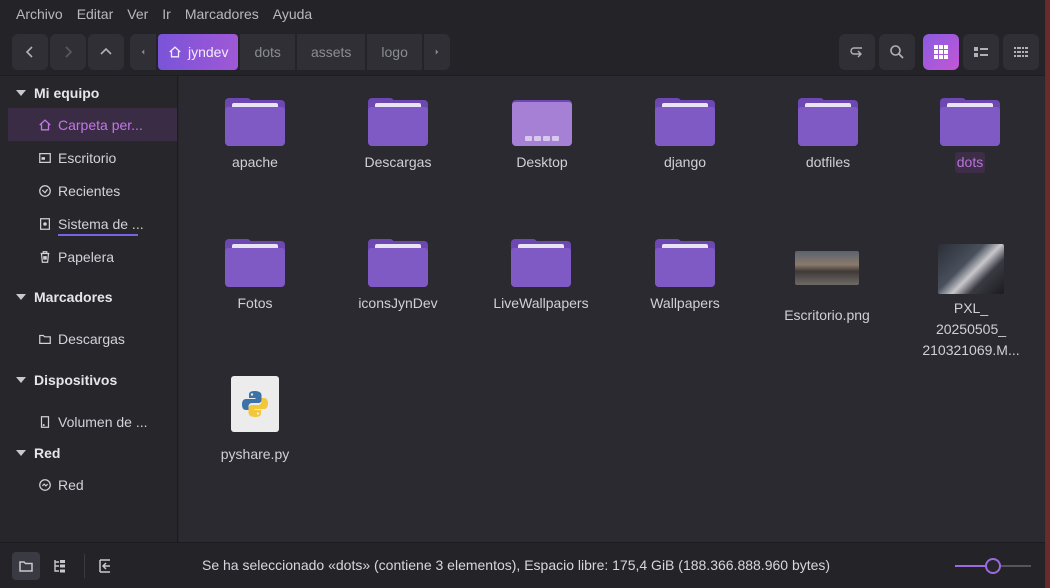 Image resolution: width=1050 pixels, height=588 pixels. I want to click on forward-button, so click(68, 51).